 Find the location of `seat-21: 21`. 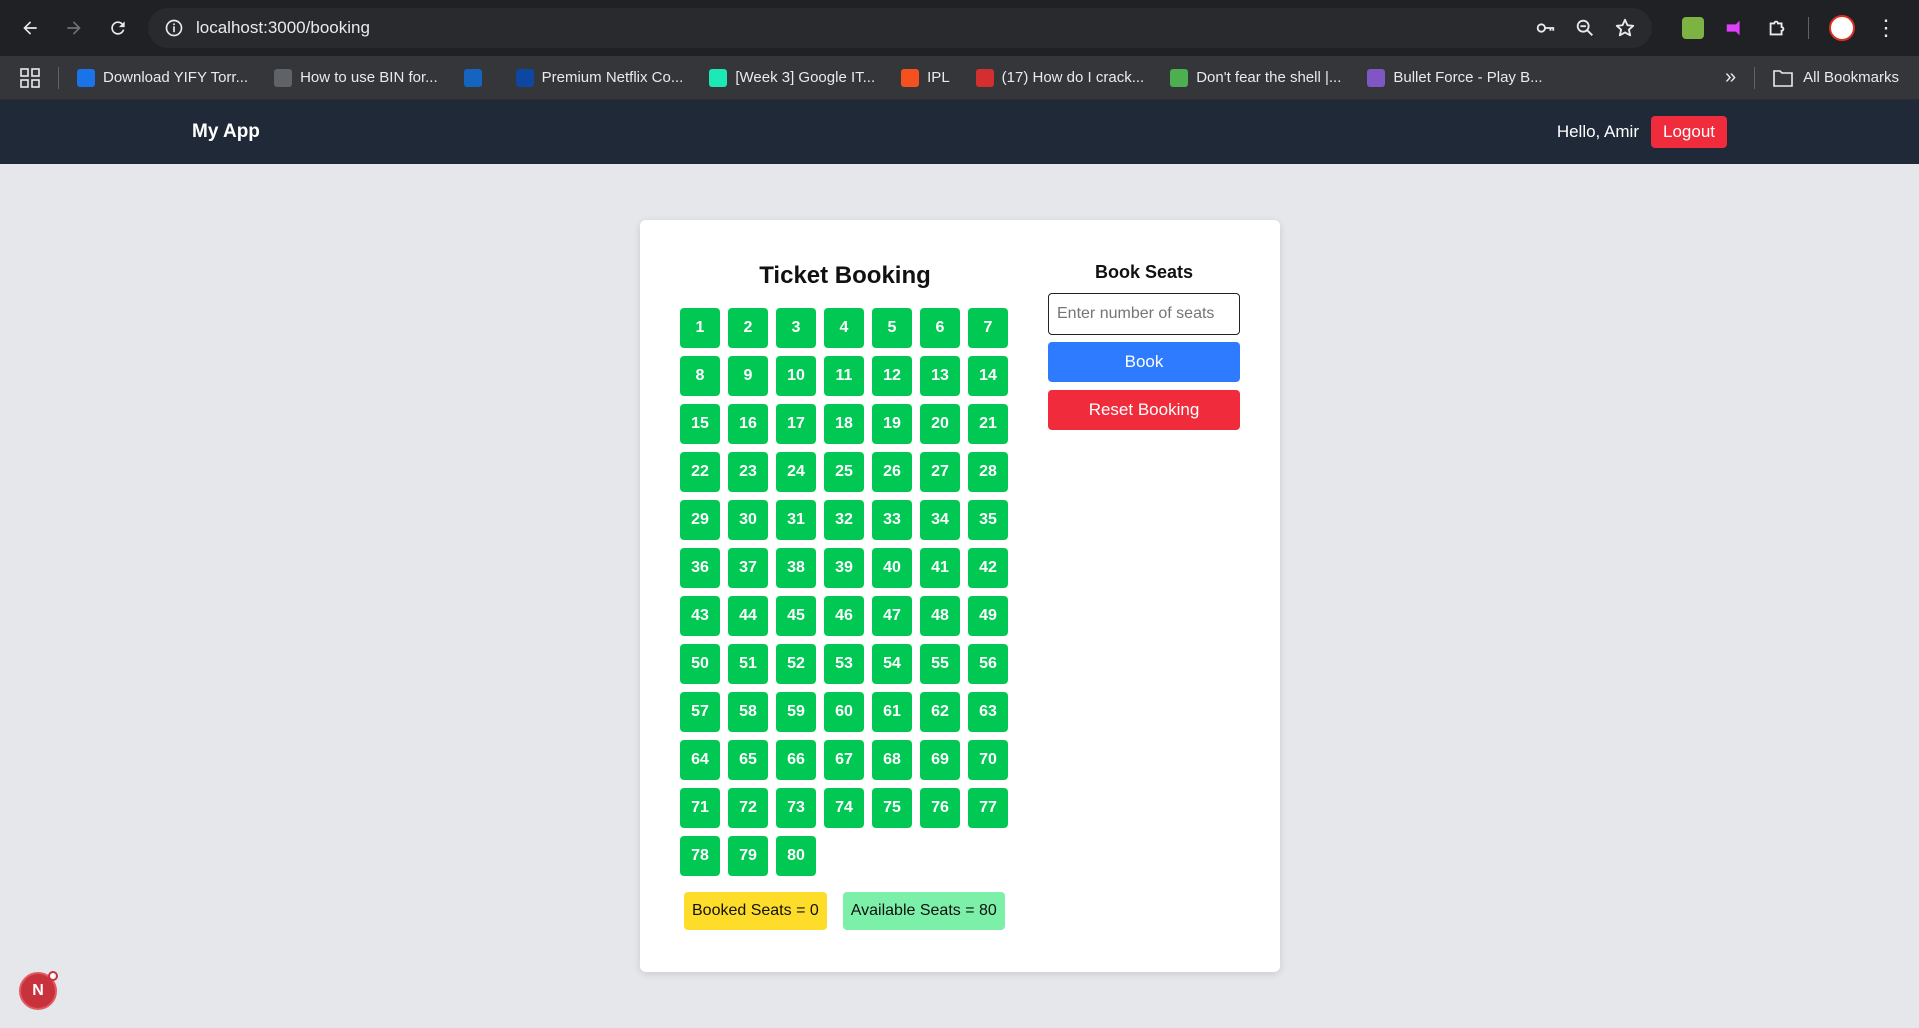

seat-21: 21 is located at coordinates (988, 424).